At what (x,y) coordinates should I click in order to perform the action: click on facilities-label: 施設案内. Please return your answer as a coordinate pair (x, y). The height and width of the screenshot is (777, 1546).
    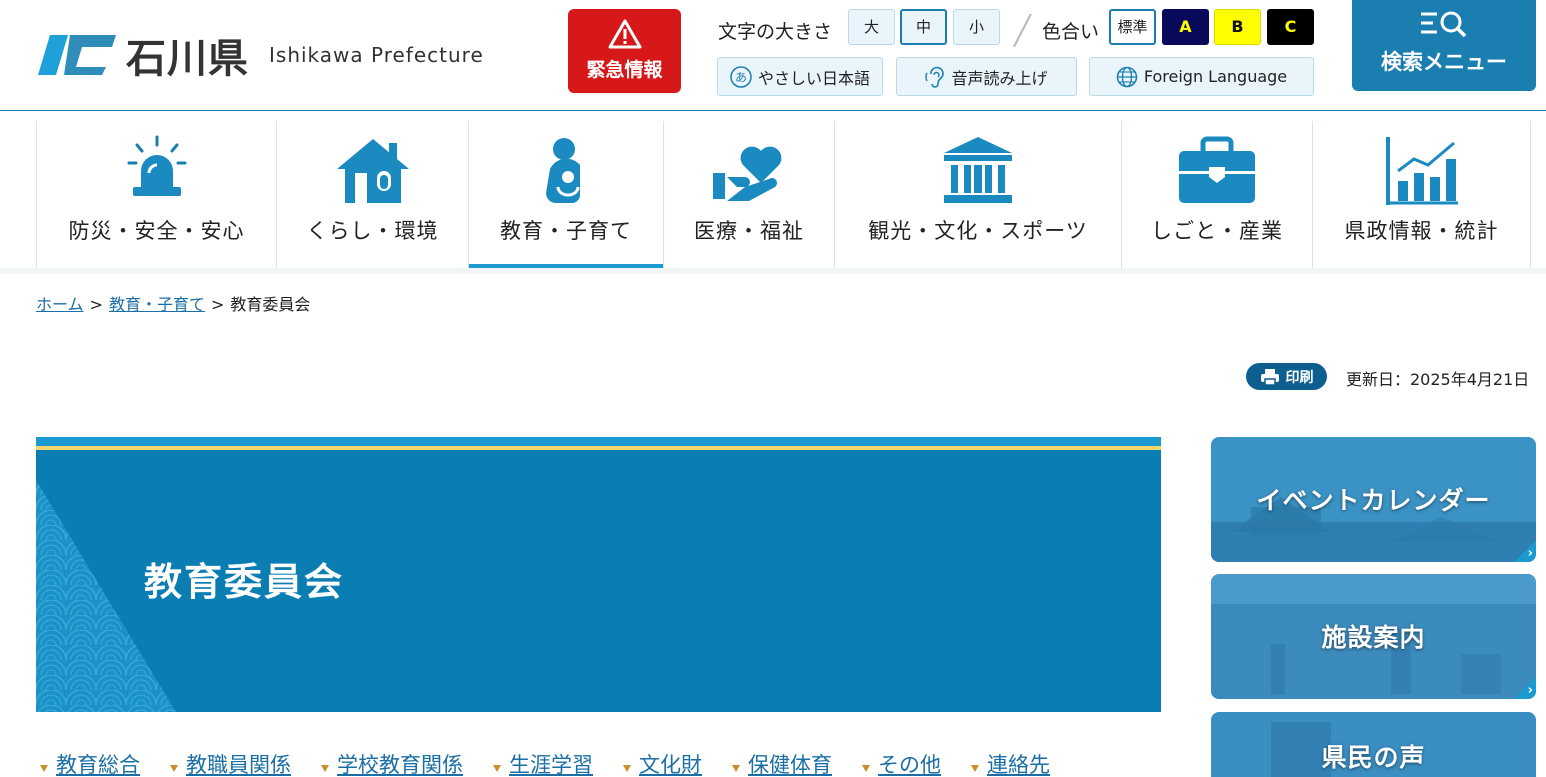
    Looking at the image, I should click on (1373, 637).